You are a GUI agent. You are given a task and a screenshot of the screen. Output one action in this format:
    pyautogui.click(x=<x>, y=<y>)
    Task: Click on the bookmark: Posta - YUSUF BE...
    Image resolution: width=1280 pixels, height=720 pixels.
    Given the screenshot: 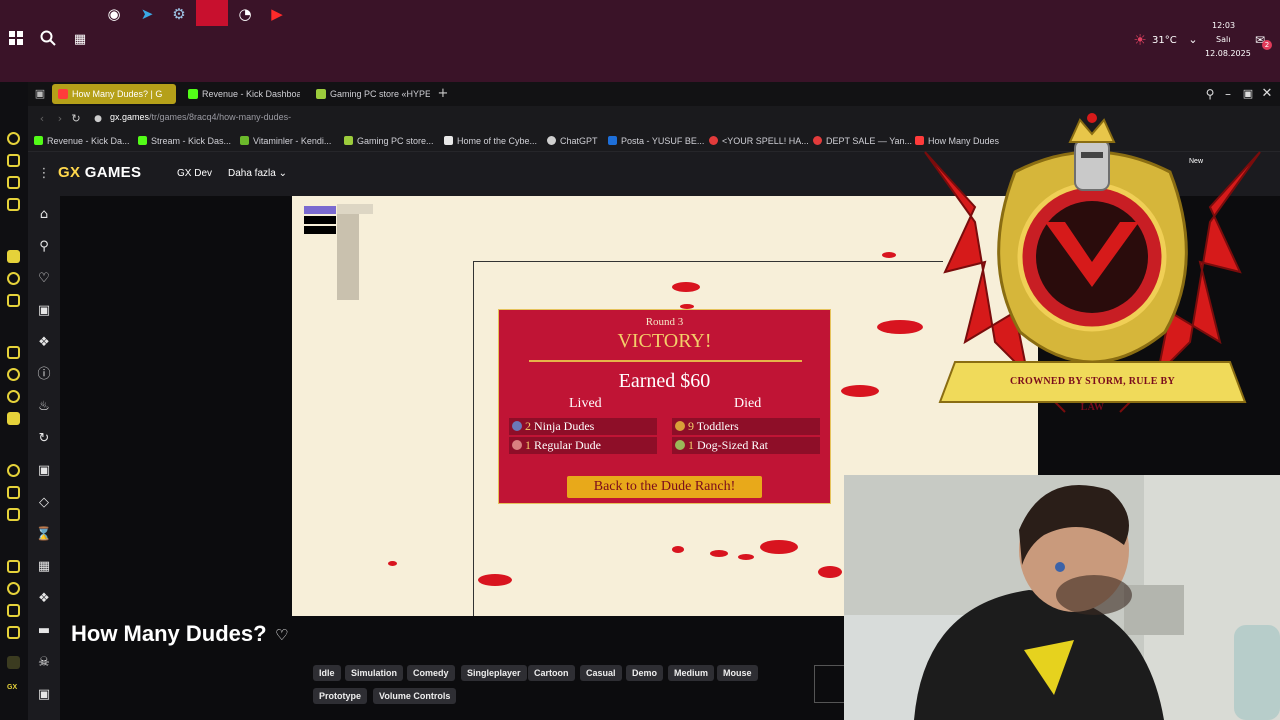 What is the action you would take?
    pyautogui.click(x=656, y=141)
    